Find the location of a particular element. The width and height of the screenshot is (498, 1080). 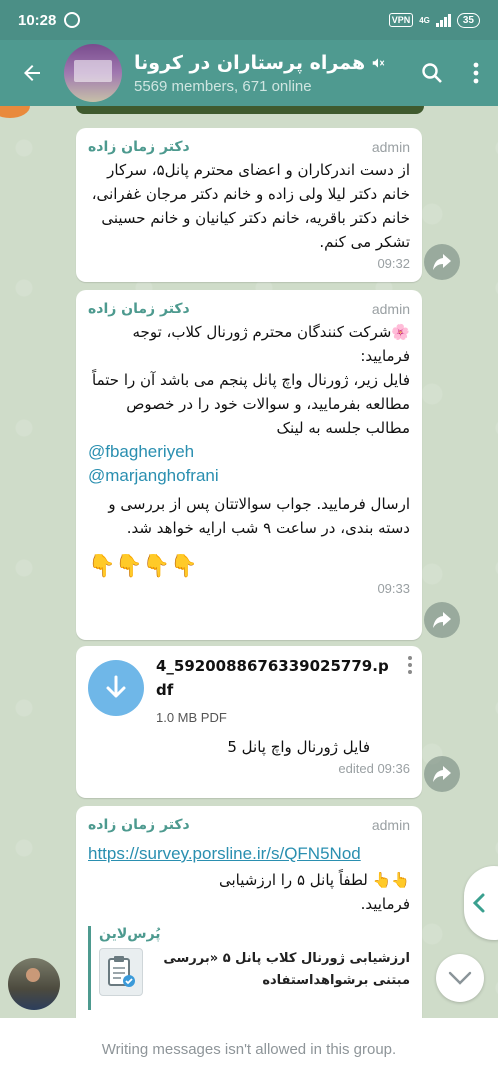

chevron-down-icon is located at coordinates (460, 978).